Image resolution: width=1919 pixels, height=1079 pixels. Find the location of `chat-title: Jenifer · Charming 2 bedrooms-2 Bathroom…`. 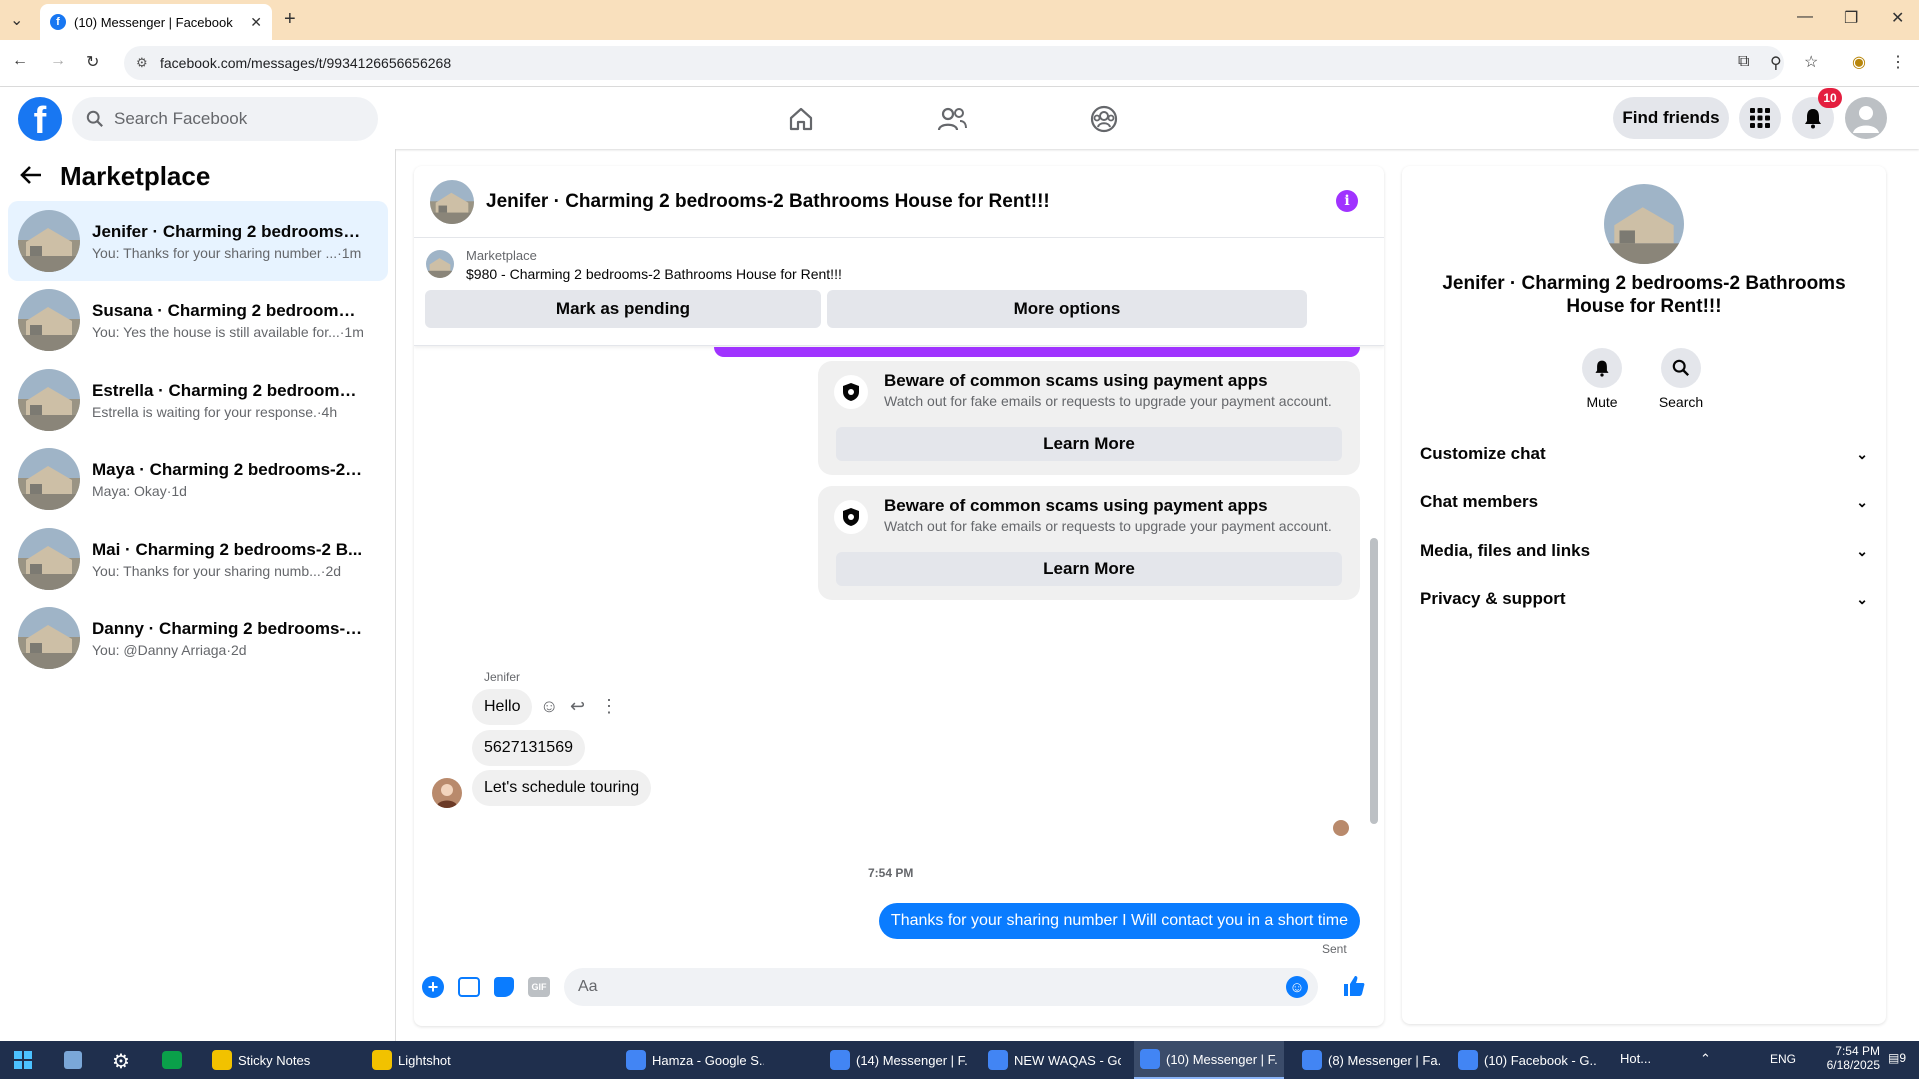

chat-title: Jenifer · Charming 2 bedrooms-2 Bathroom… is located at coordinates (768, 201).